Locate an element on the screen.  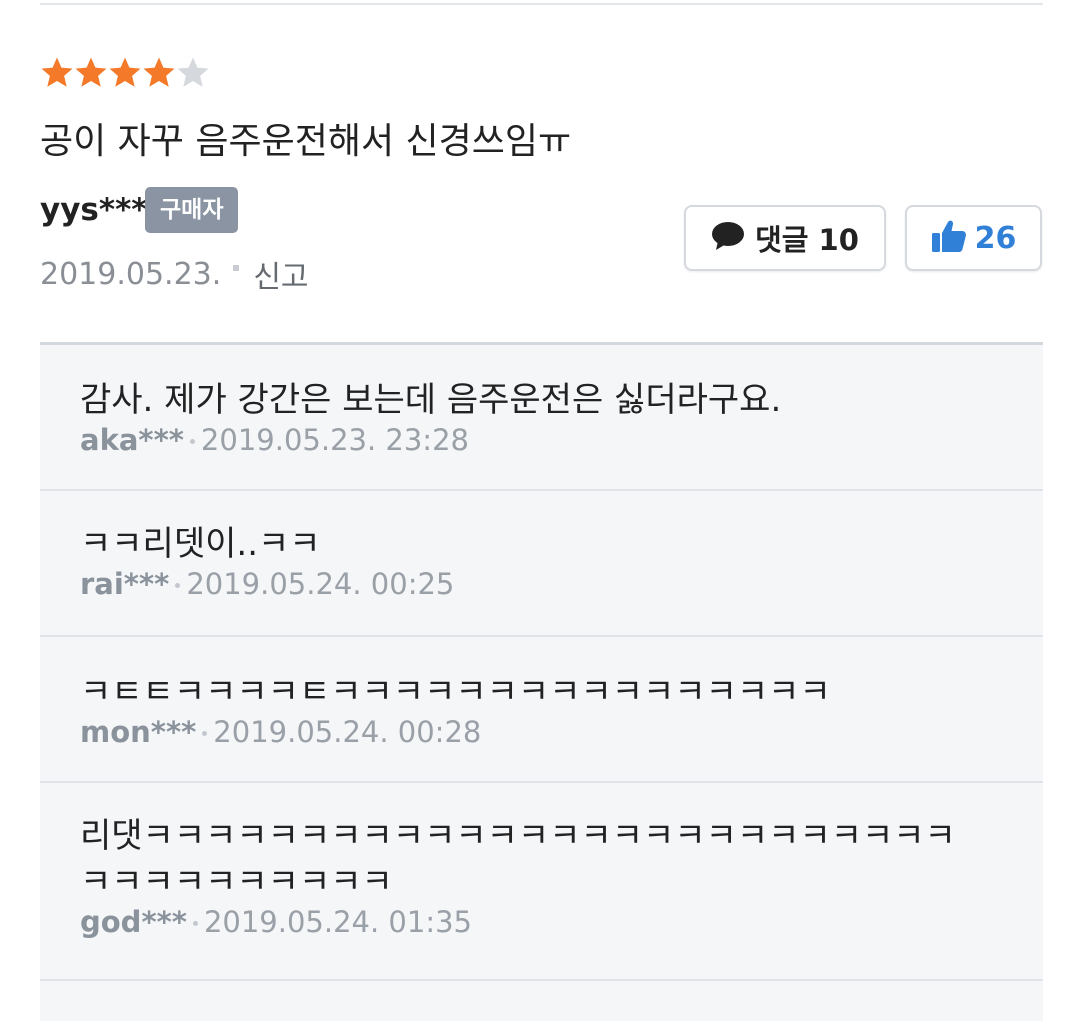
comment-meta: aka*** 2019.05.23. 23:28 is located at coordinates (561, 440).